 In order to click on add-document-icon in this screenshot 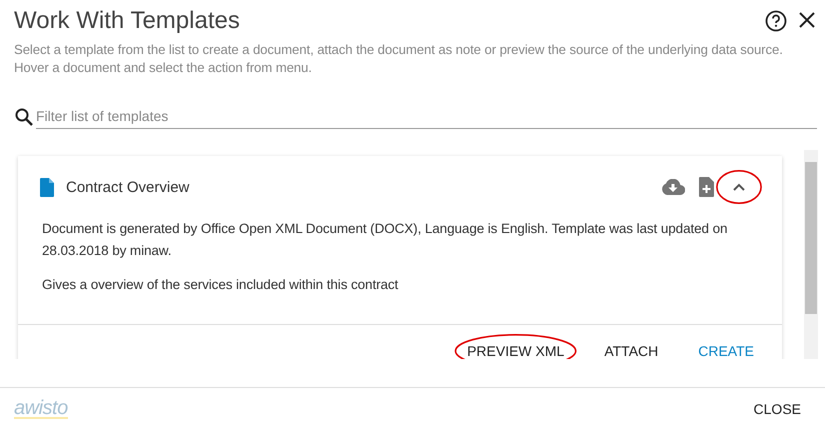, I will do `click(706, 187)`.